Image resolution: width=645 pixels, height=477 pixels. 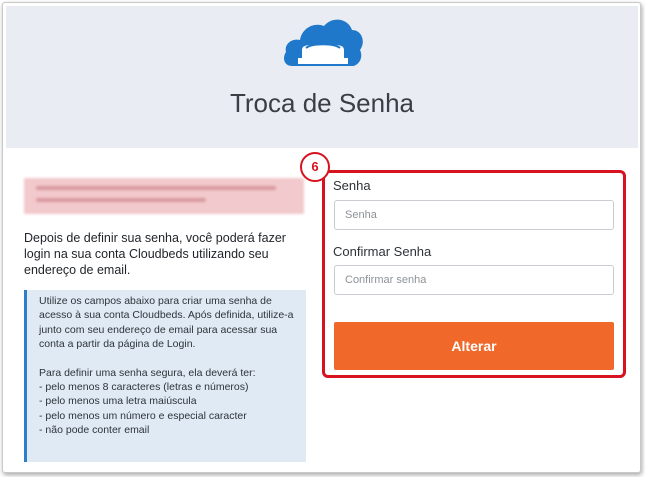 I want to click on cloudbeds-logo-icon, so click(x=323, y=42).